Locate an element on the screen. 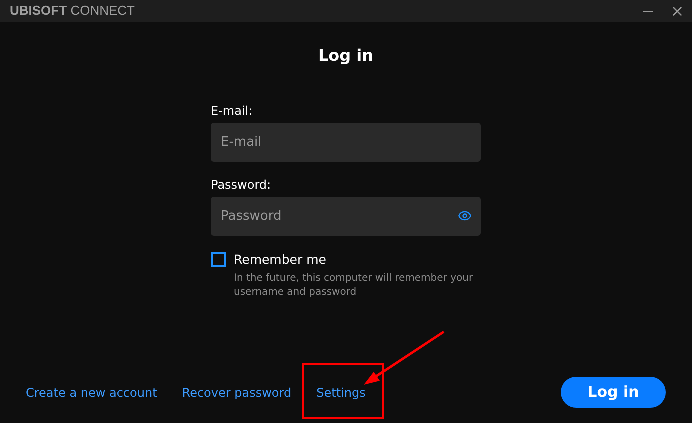  password-field: Password is located at coordinates (346, 216).